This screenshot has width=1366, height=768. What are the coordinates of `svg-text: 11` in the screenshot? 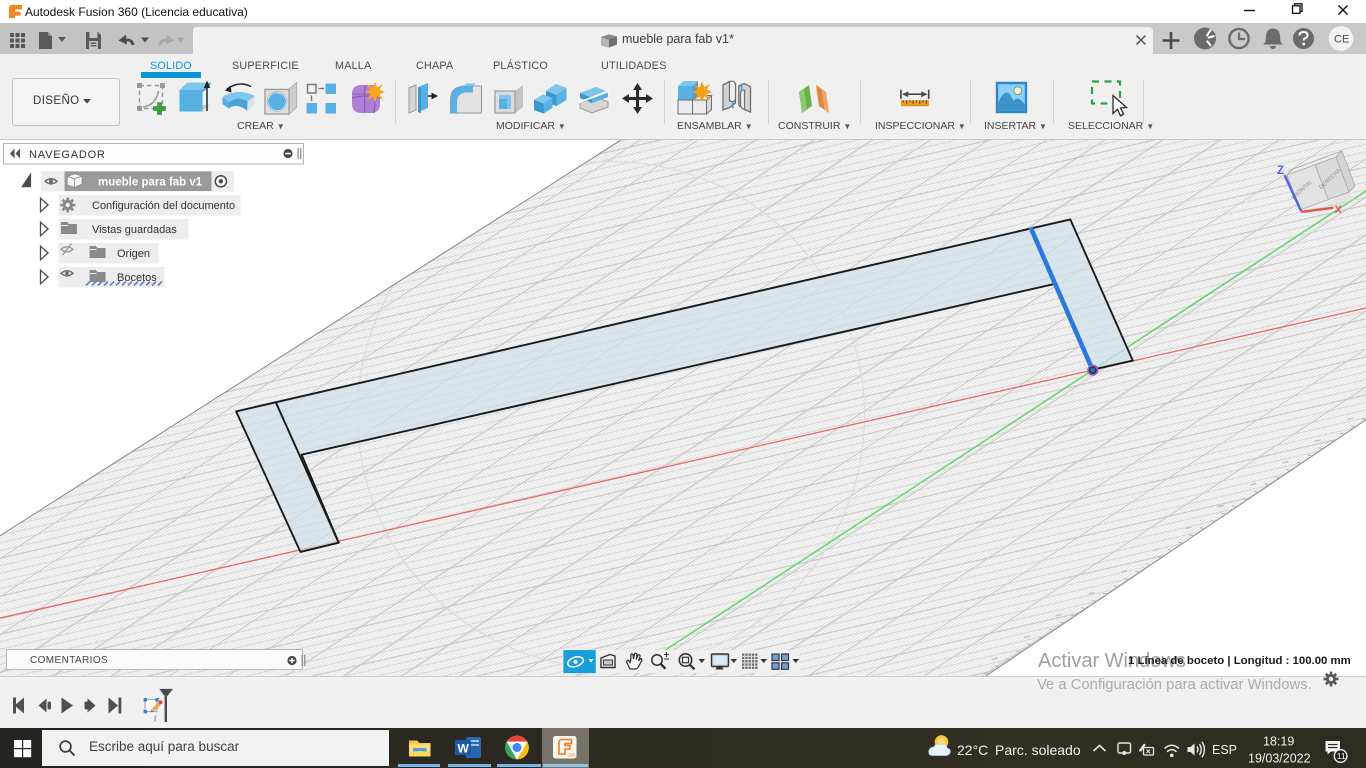 It's located at (1341, 756).